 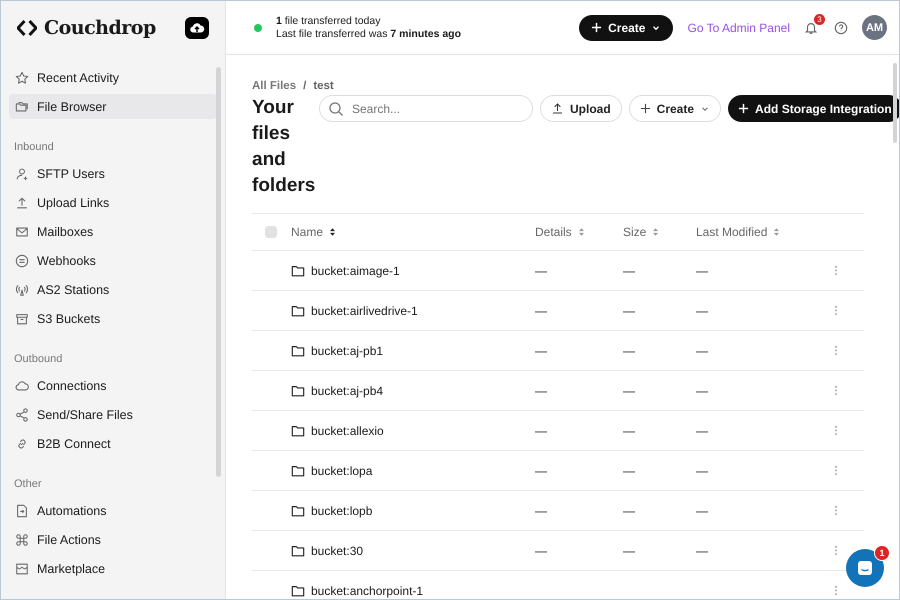 I want to click on admin-panel-link: Go To Admin Panel, so click(x=738, y=27).